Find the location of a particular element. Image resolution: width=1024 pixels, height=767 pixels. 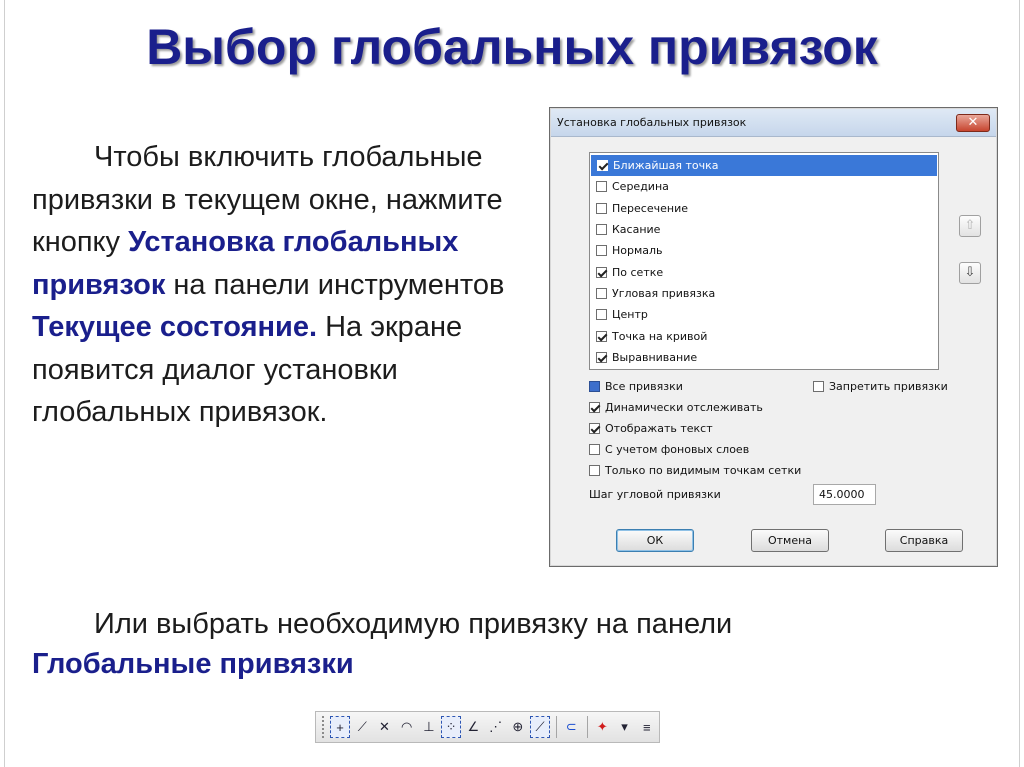

option-forbid-snaps: Запретить привязки is located at coordinates (880, 386).